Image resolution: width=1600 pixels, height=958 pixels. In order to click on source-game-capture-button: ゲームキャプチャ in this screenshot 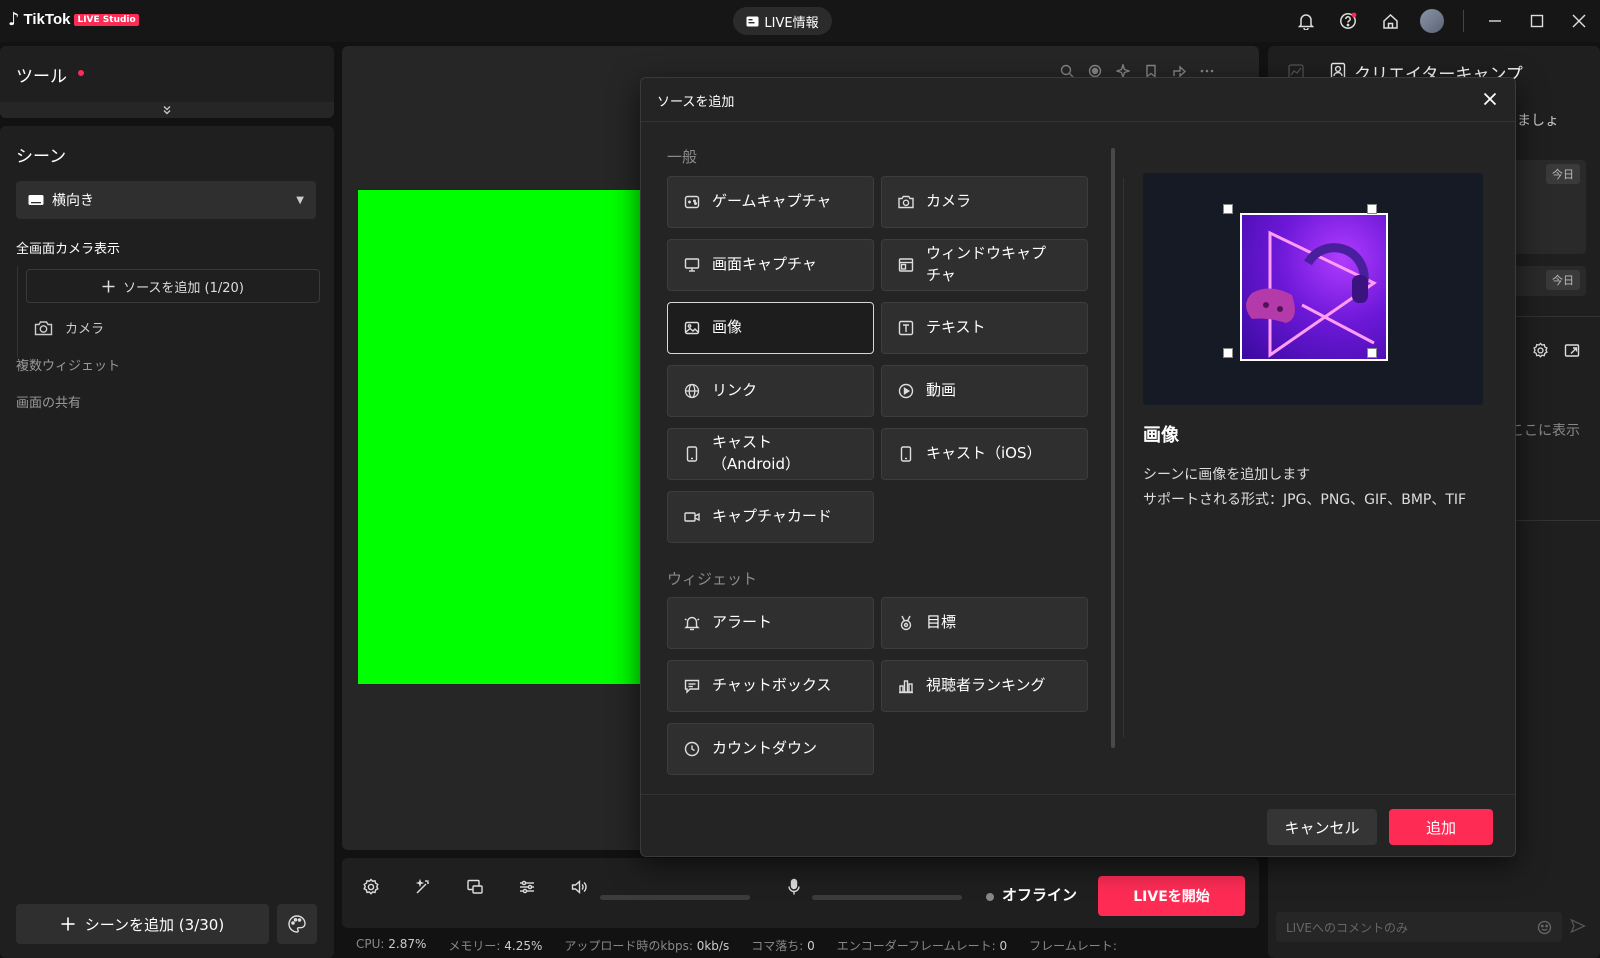, I will do `click(770, 202)`.